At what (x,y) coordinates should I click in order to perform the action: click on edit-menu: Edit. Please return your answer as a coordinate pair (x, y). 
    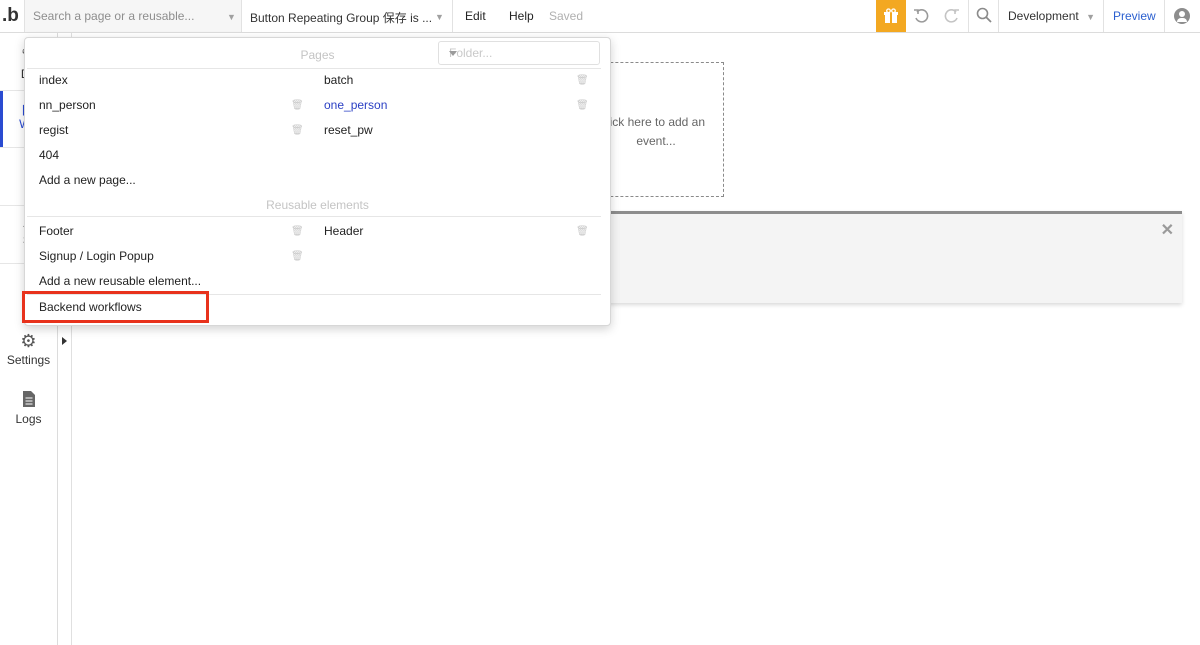
    Looking at the image, I should click on (475, 16).